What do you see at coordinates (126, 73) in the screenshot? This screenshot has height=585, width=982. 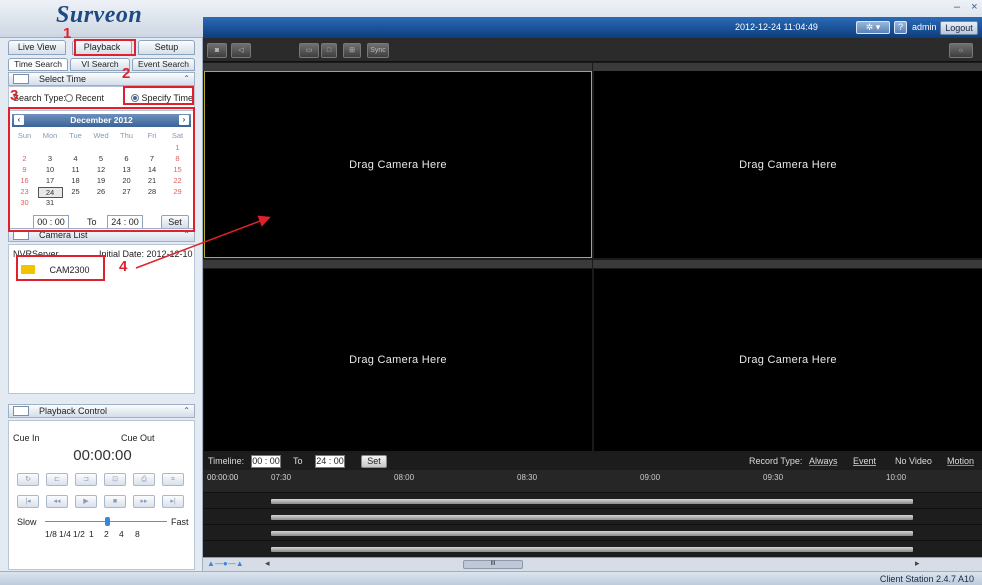 I see `annotation-number-2: 2` at bounding box center [126, 73].